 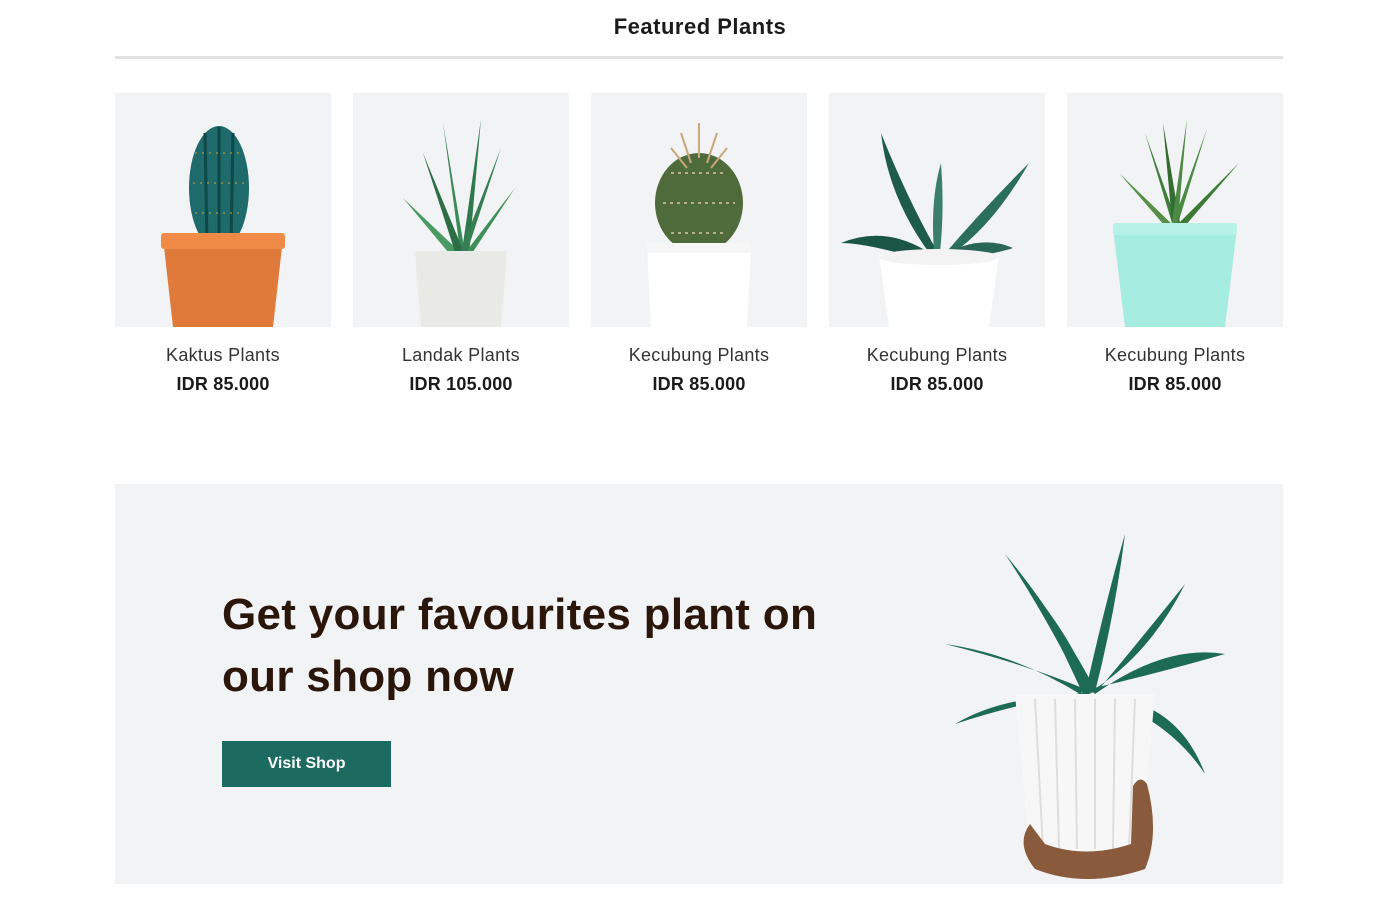 I want to click on promo-plant-image, so click(x=1085, y=704).